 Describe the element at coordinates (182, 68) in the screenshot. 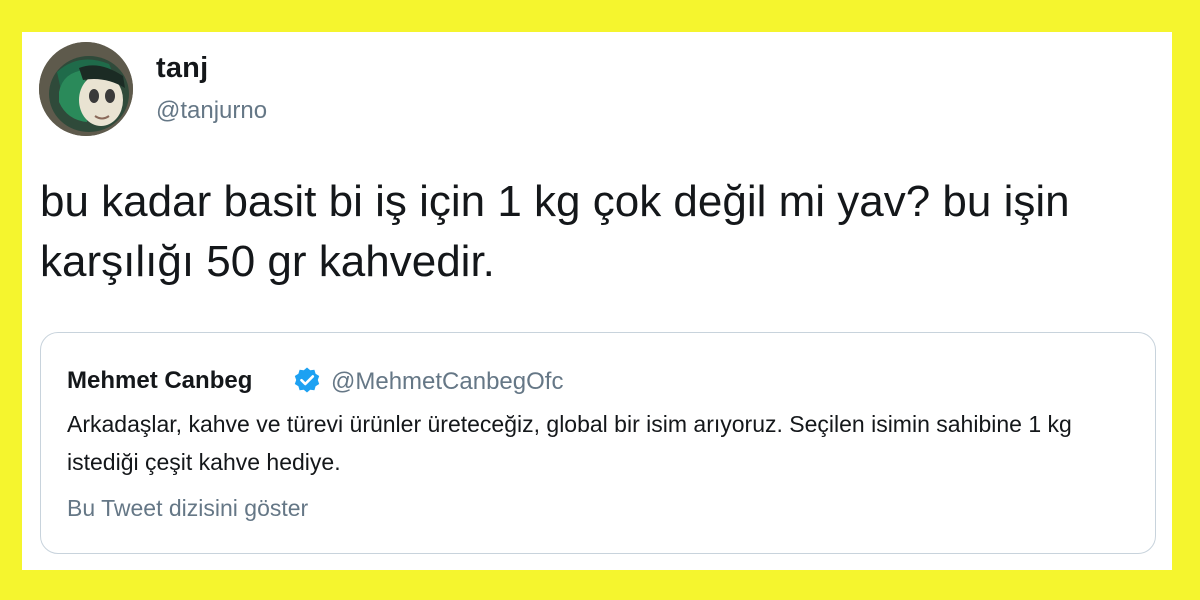

I see `author-name: tanj` at that location.